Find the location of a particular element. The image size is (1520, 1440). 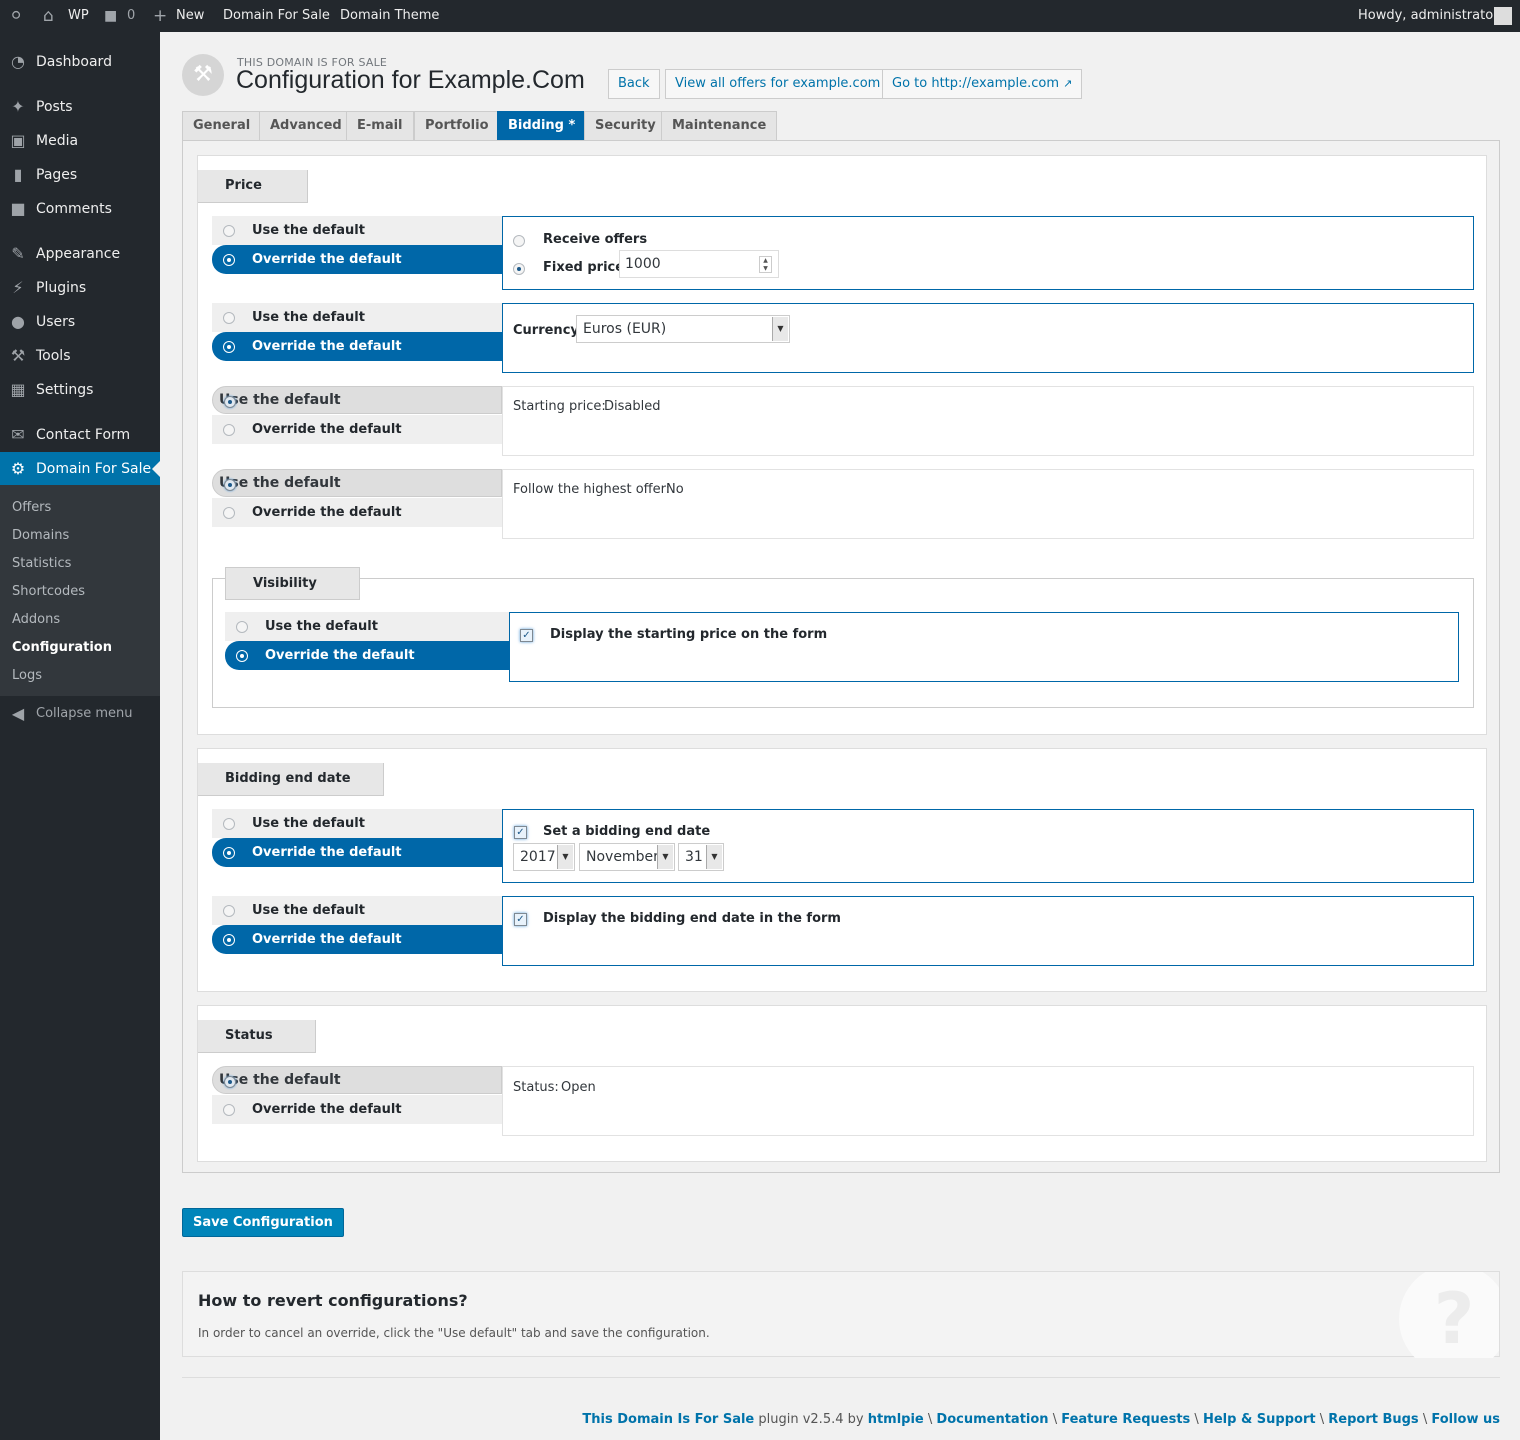

help-title: How to revert configurations? is located at coordinates (333, 1300).